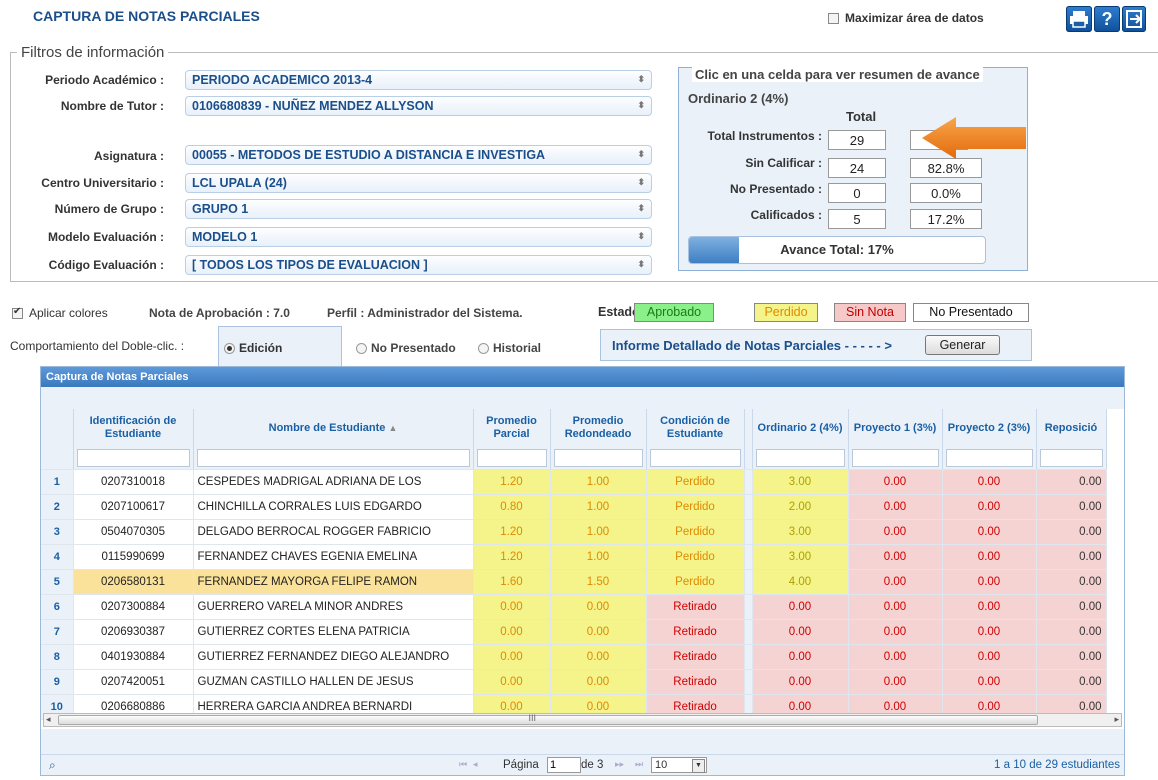  What do you see at coordinates (418, 237) in the screenshot?
I see `modelo-select: MODELO 1 ⬍` at bounding box center [418, 237].